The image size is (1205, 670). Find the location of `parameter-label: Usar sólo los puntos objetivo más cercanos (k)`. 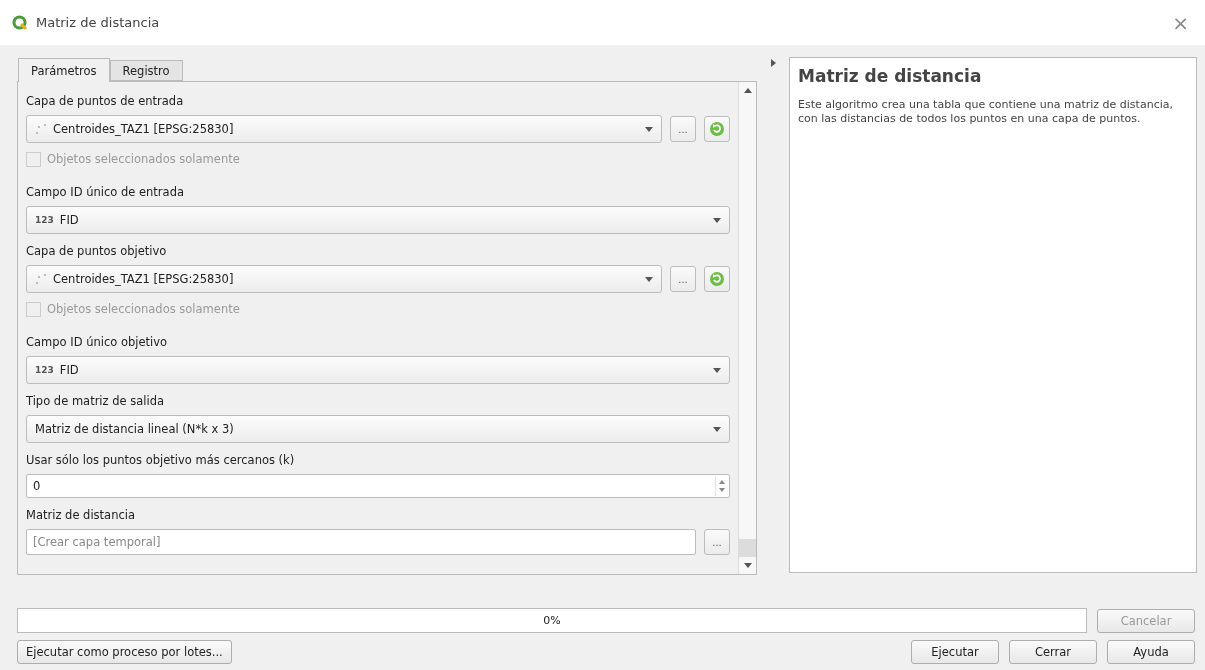

parameter-label: Usar sólo los puntos objetivo más cercanos (k) is located at coordinates (161, 460).